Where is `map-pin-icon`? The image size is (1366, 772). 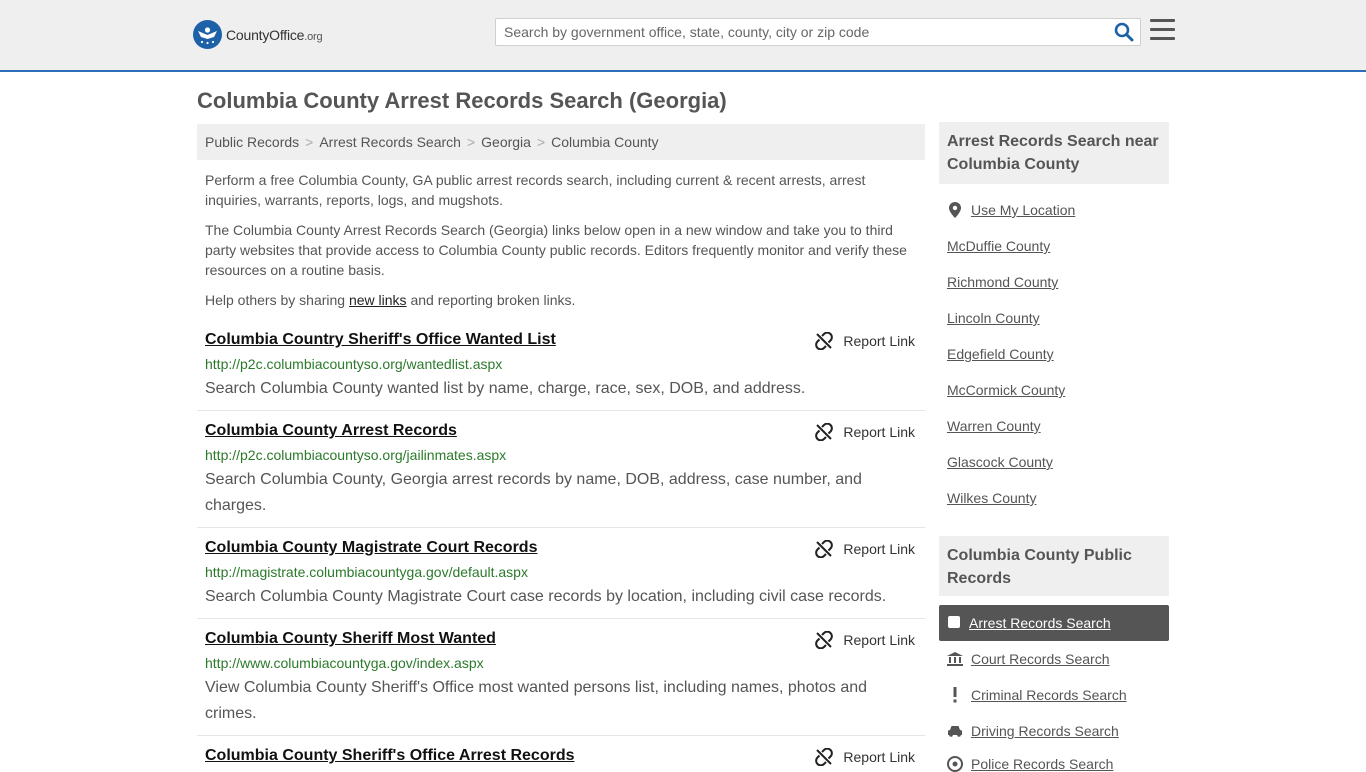
map-pin-icon is located at coordinates (955, 210).